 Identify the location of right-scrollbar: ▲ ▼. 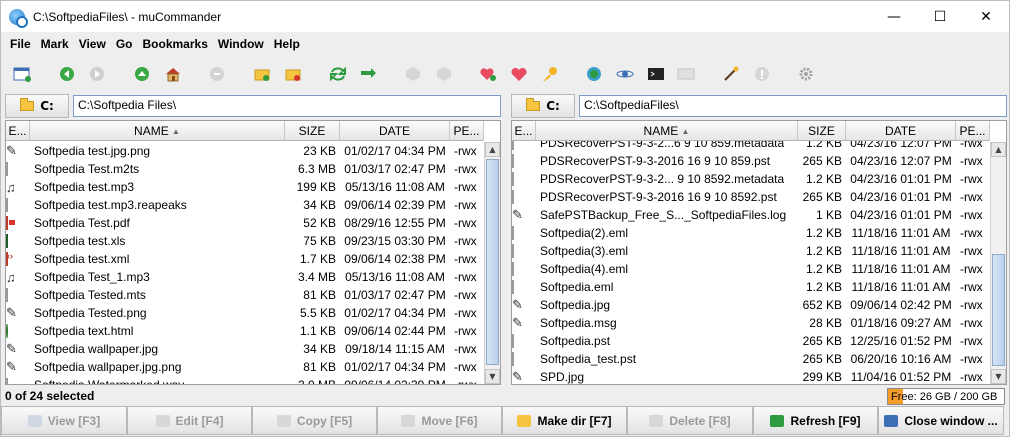
(998, 263).